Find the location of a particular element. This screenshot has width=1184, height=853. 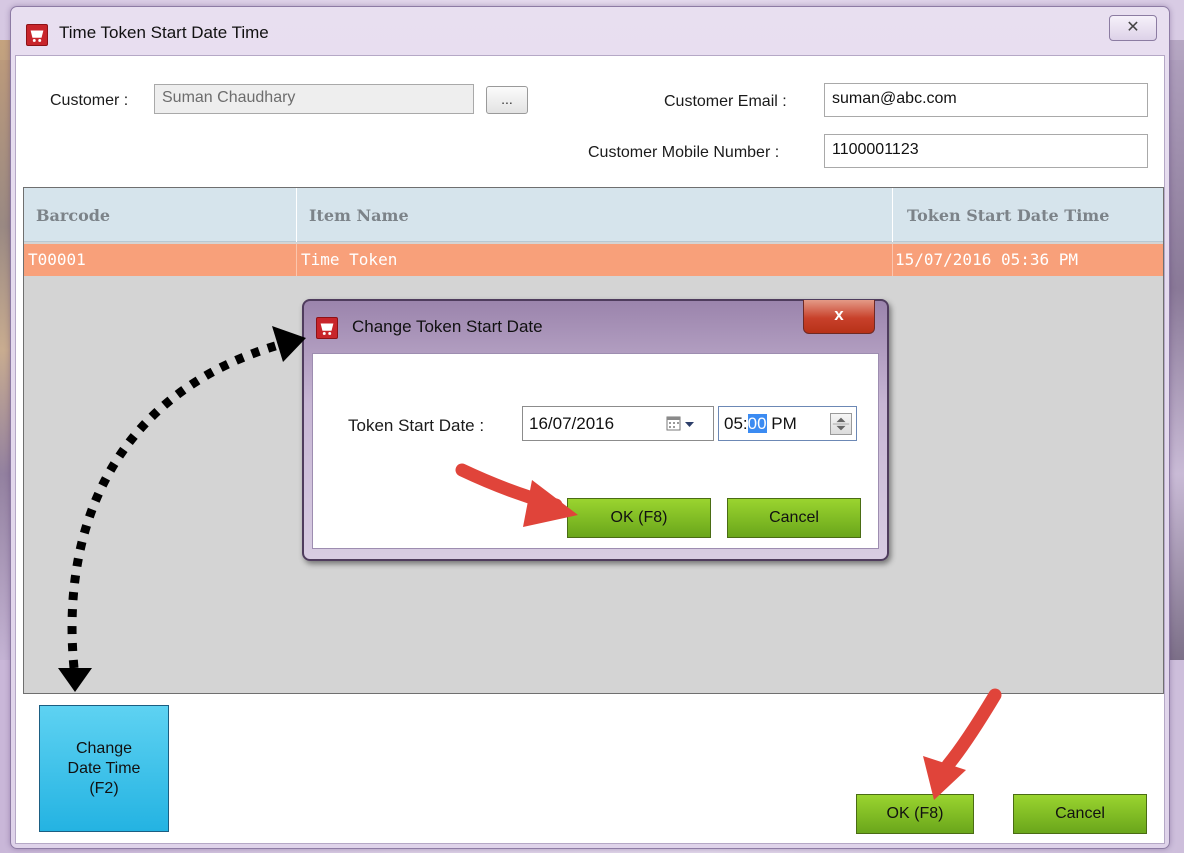

column-header-token-start: Token Start Date Time is located at coordinates (1028, 215).